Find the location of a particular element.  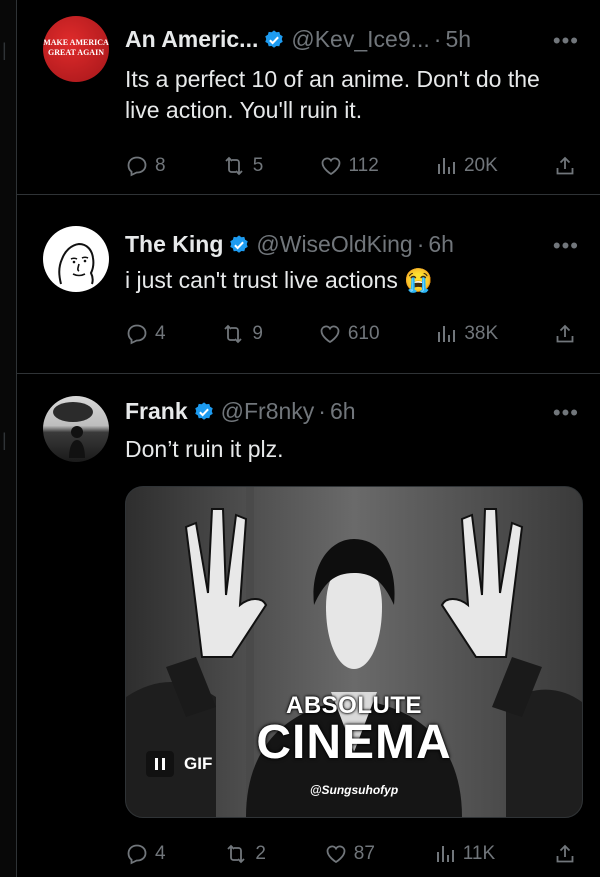

crying-emoji-icon: 😭 is located at coordinates (418, 280).